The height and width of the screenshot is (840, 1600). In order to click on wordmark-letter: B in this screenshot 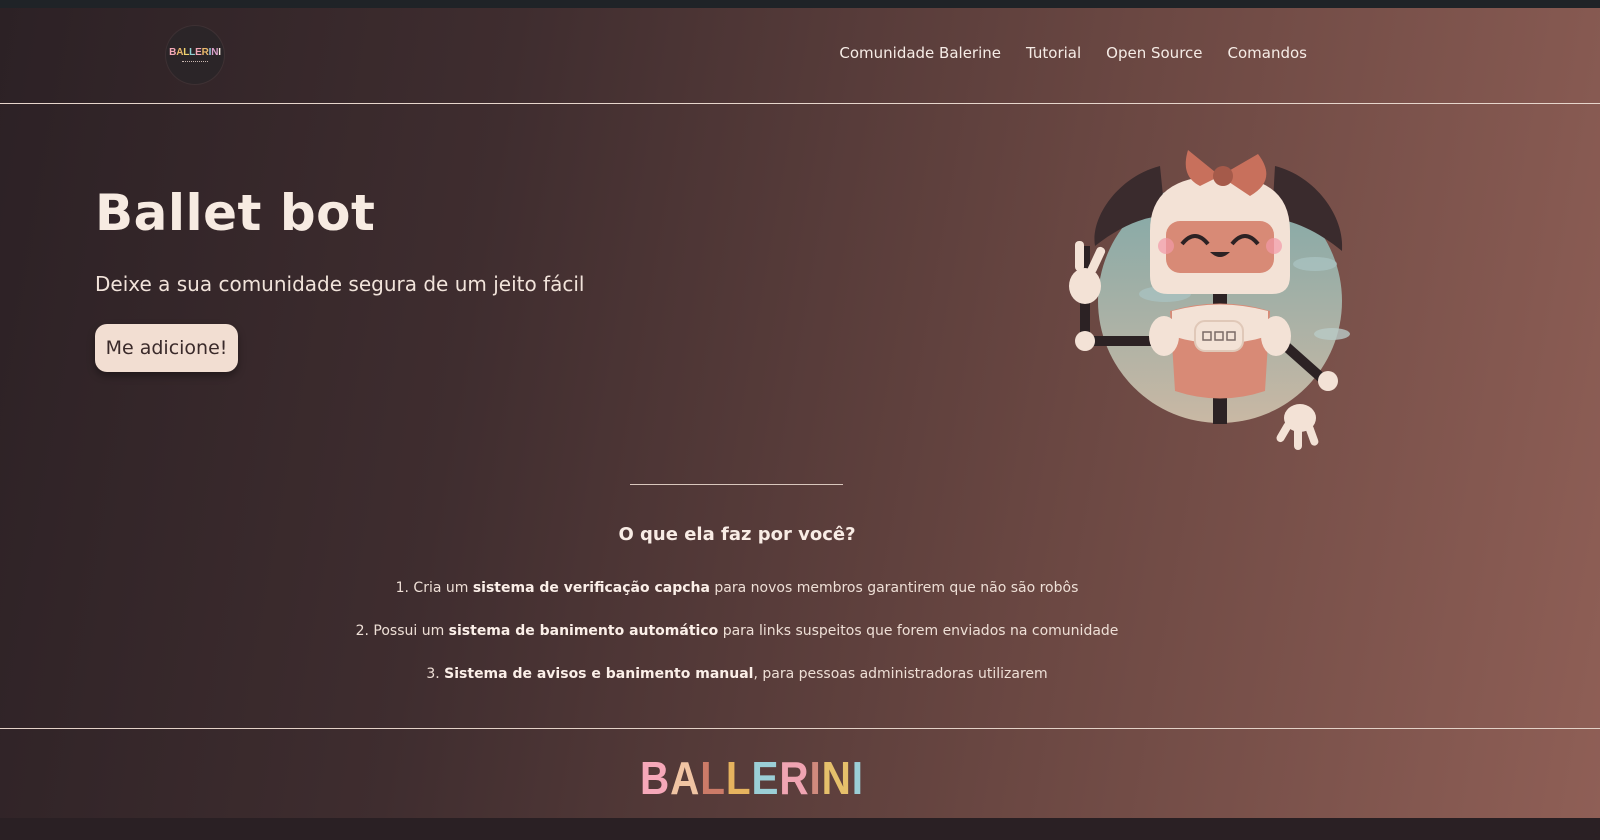, I will do `click(655, 778)`.